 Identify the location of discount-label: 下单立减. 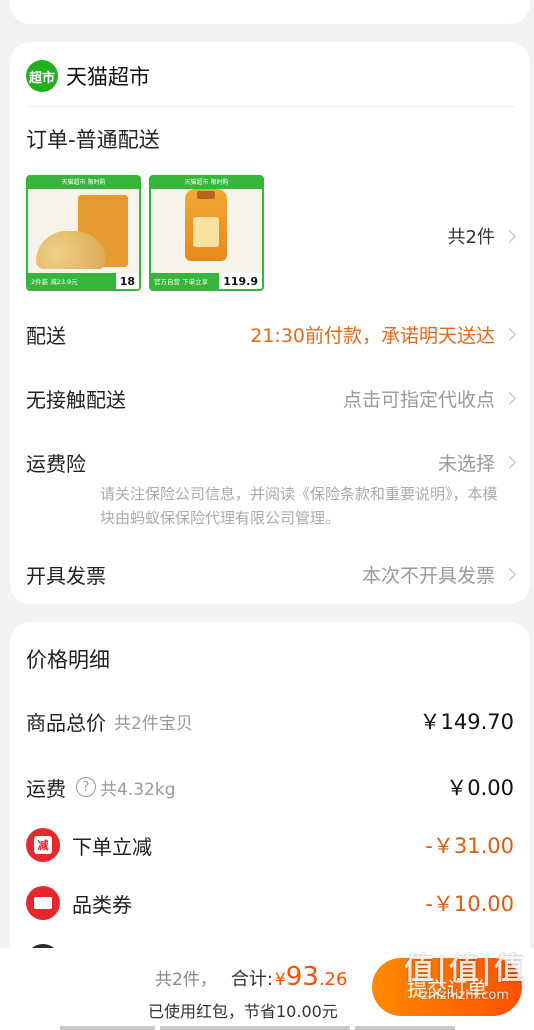
(112, 846).